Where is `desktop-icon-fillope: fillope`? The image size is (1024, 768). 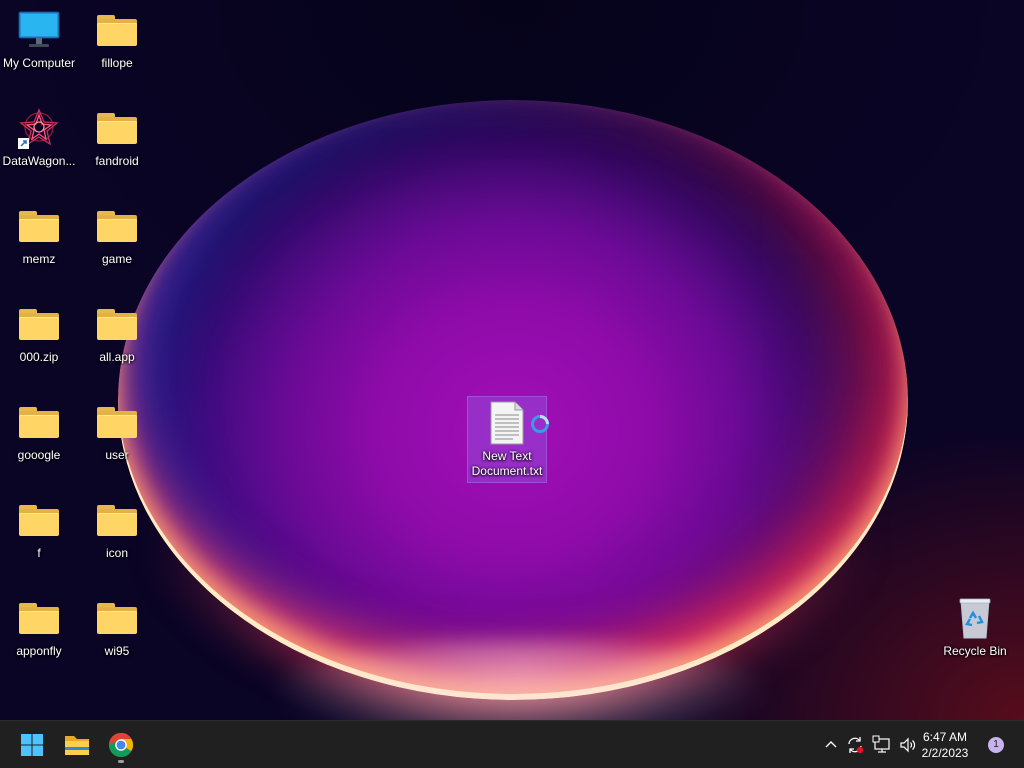 desktop-icon-fillope: fillope is located at coordinates (117, 39).